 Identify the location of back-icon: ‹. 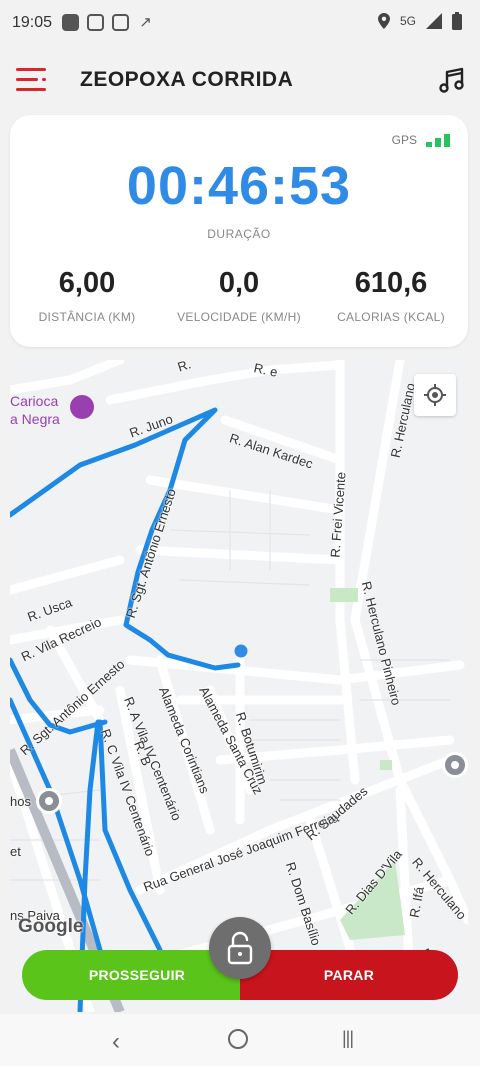
(116, 1042).